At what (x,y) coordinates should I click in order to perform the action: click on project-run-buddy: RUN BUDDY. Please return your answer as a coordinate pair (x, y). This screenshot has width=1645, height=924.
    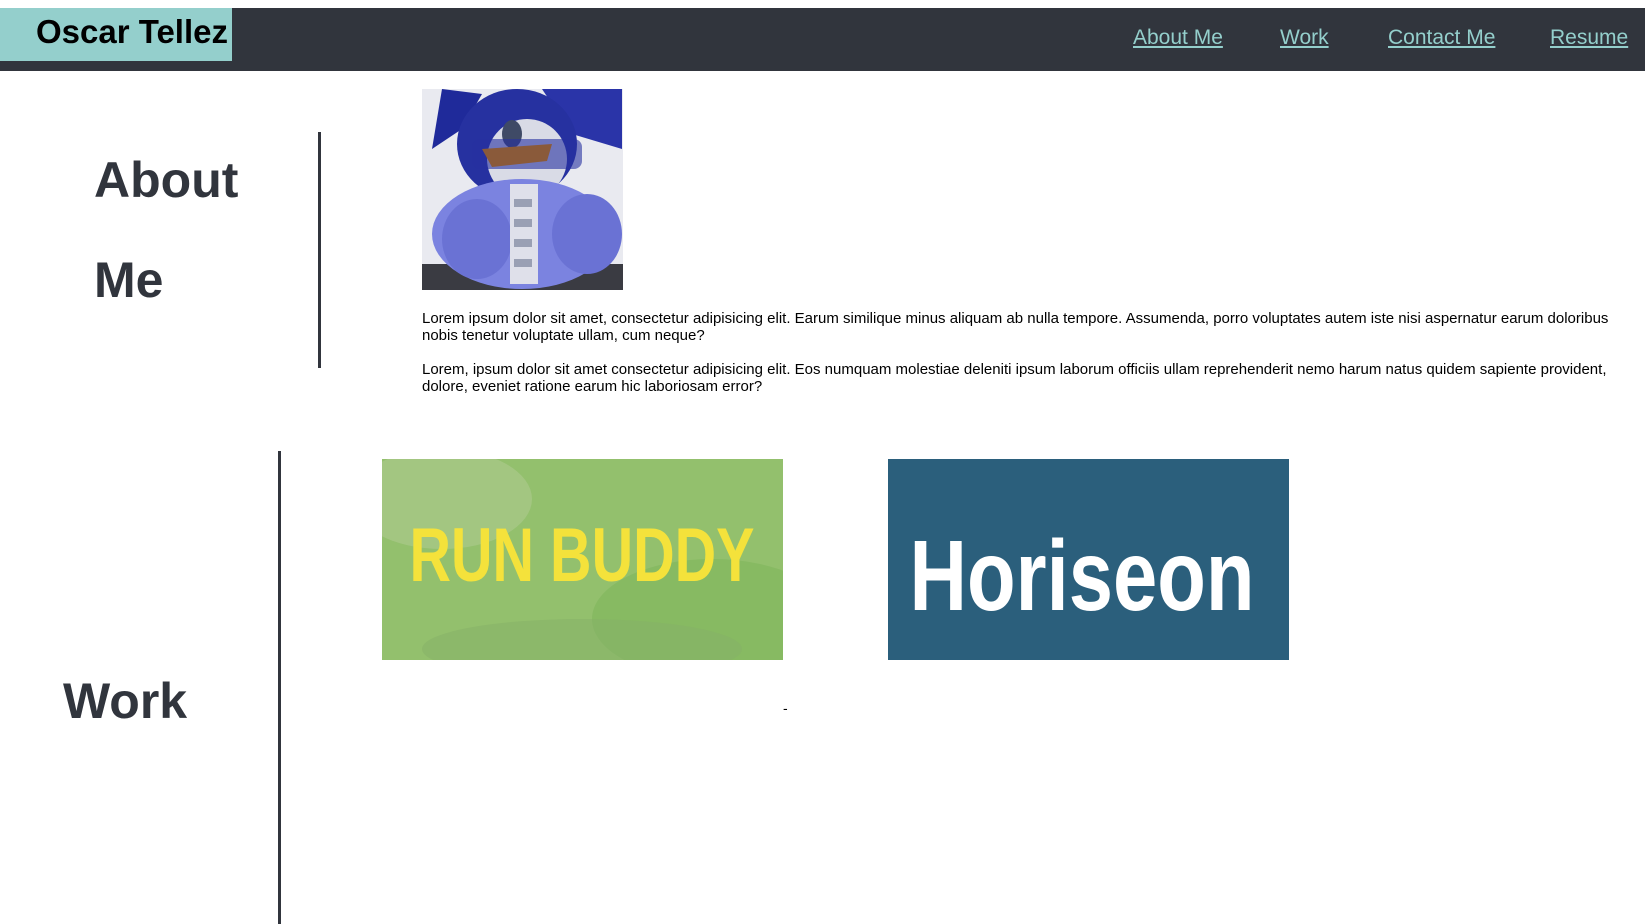
    Looking at the image, I should click on (582, 559).